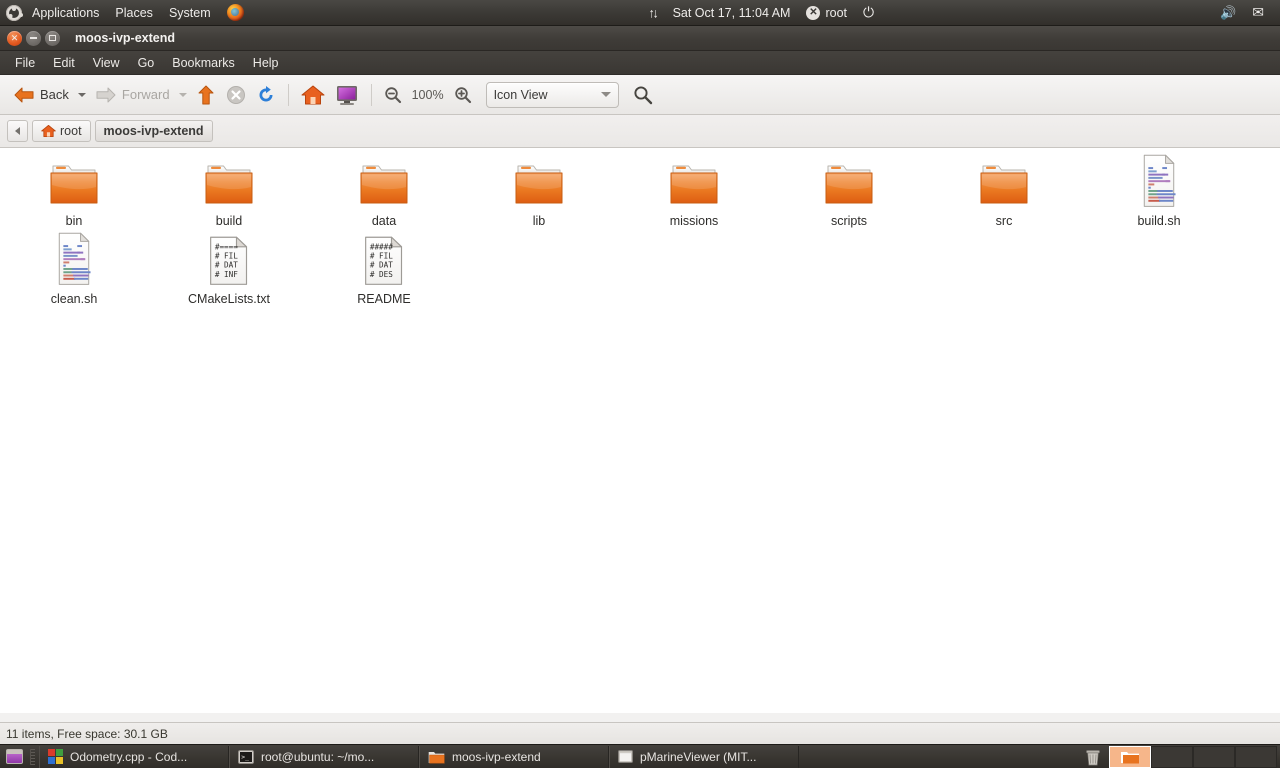 The width and height of the screenshot is (1280, 769). I want to click on menu-edit: Edit, so click(64, 63).